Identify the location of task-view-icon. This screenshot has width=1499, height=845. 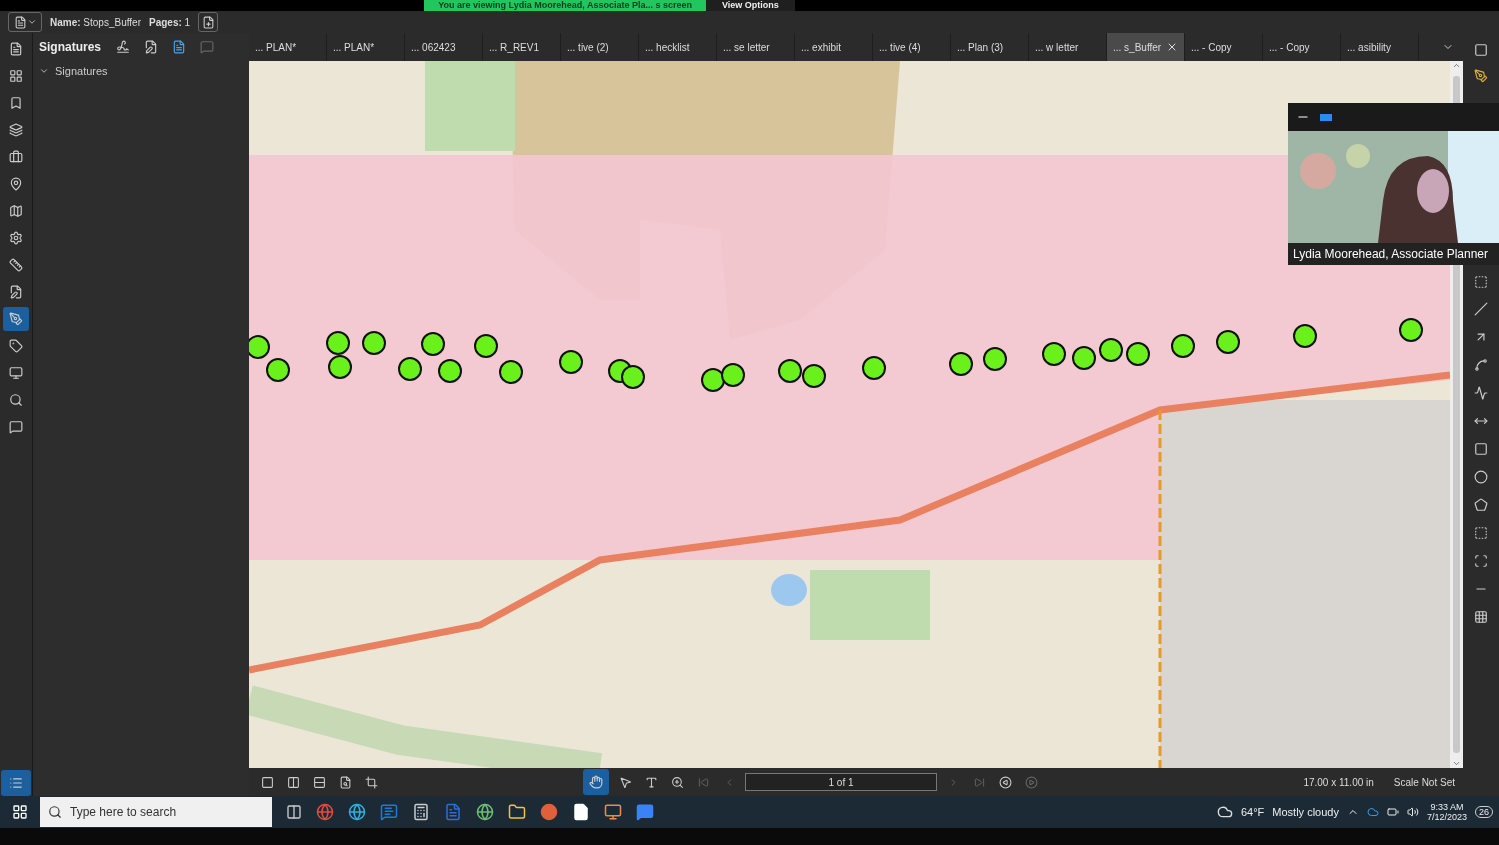
(294, 812).